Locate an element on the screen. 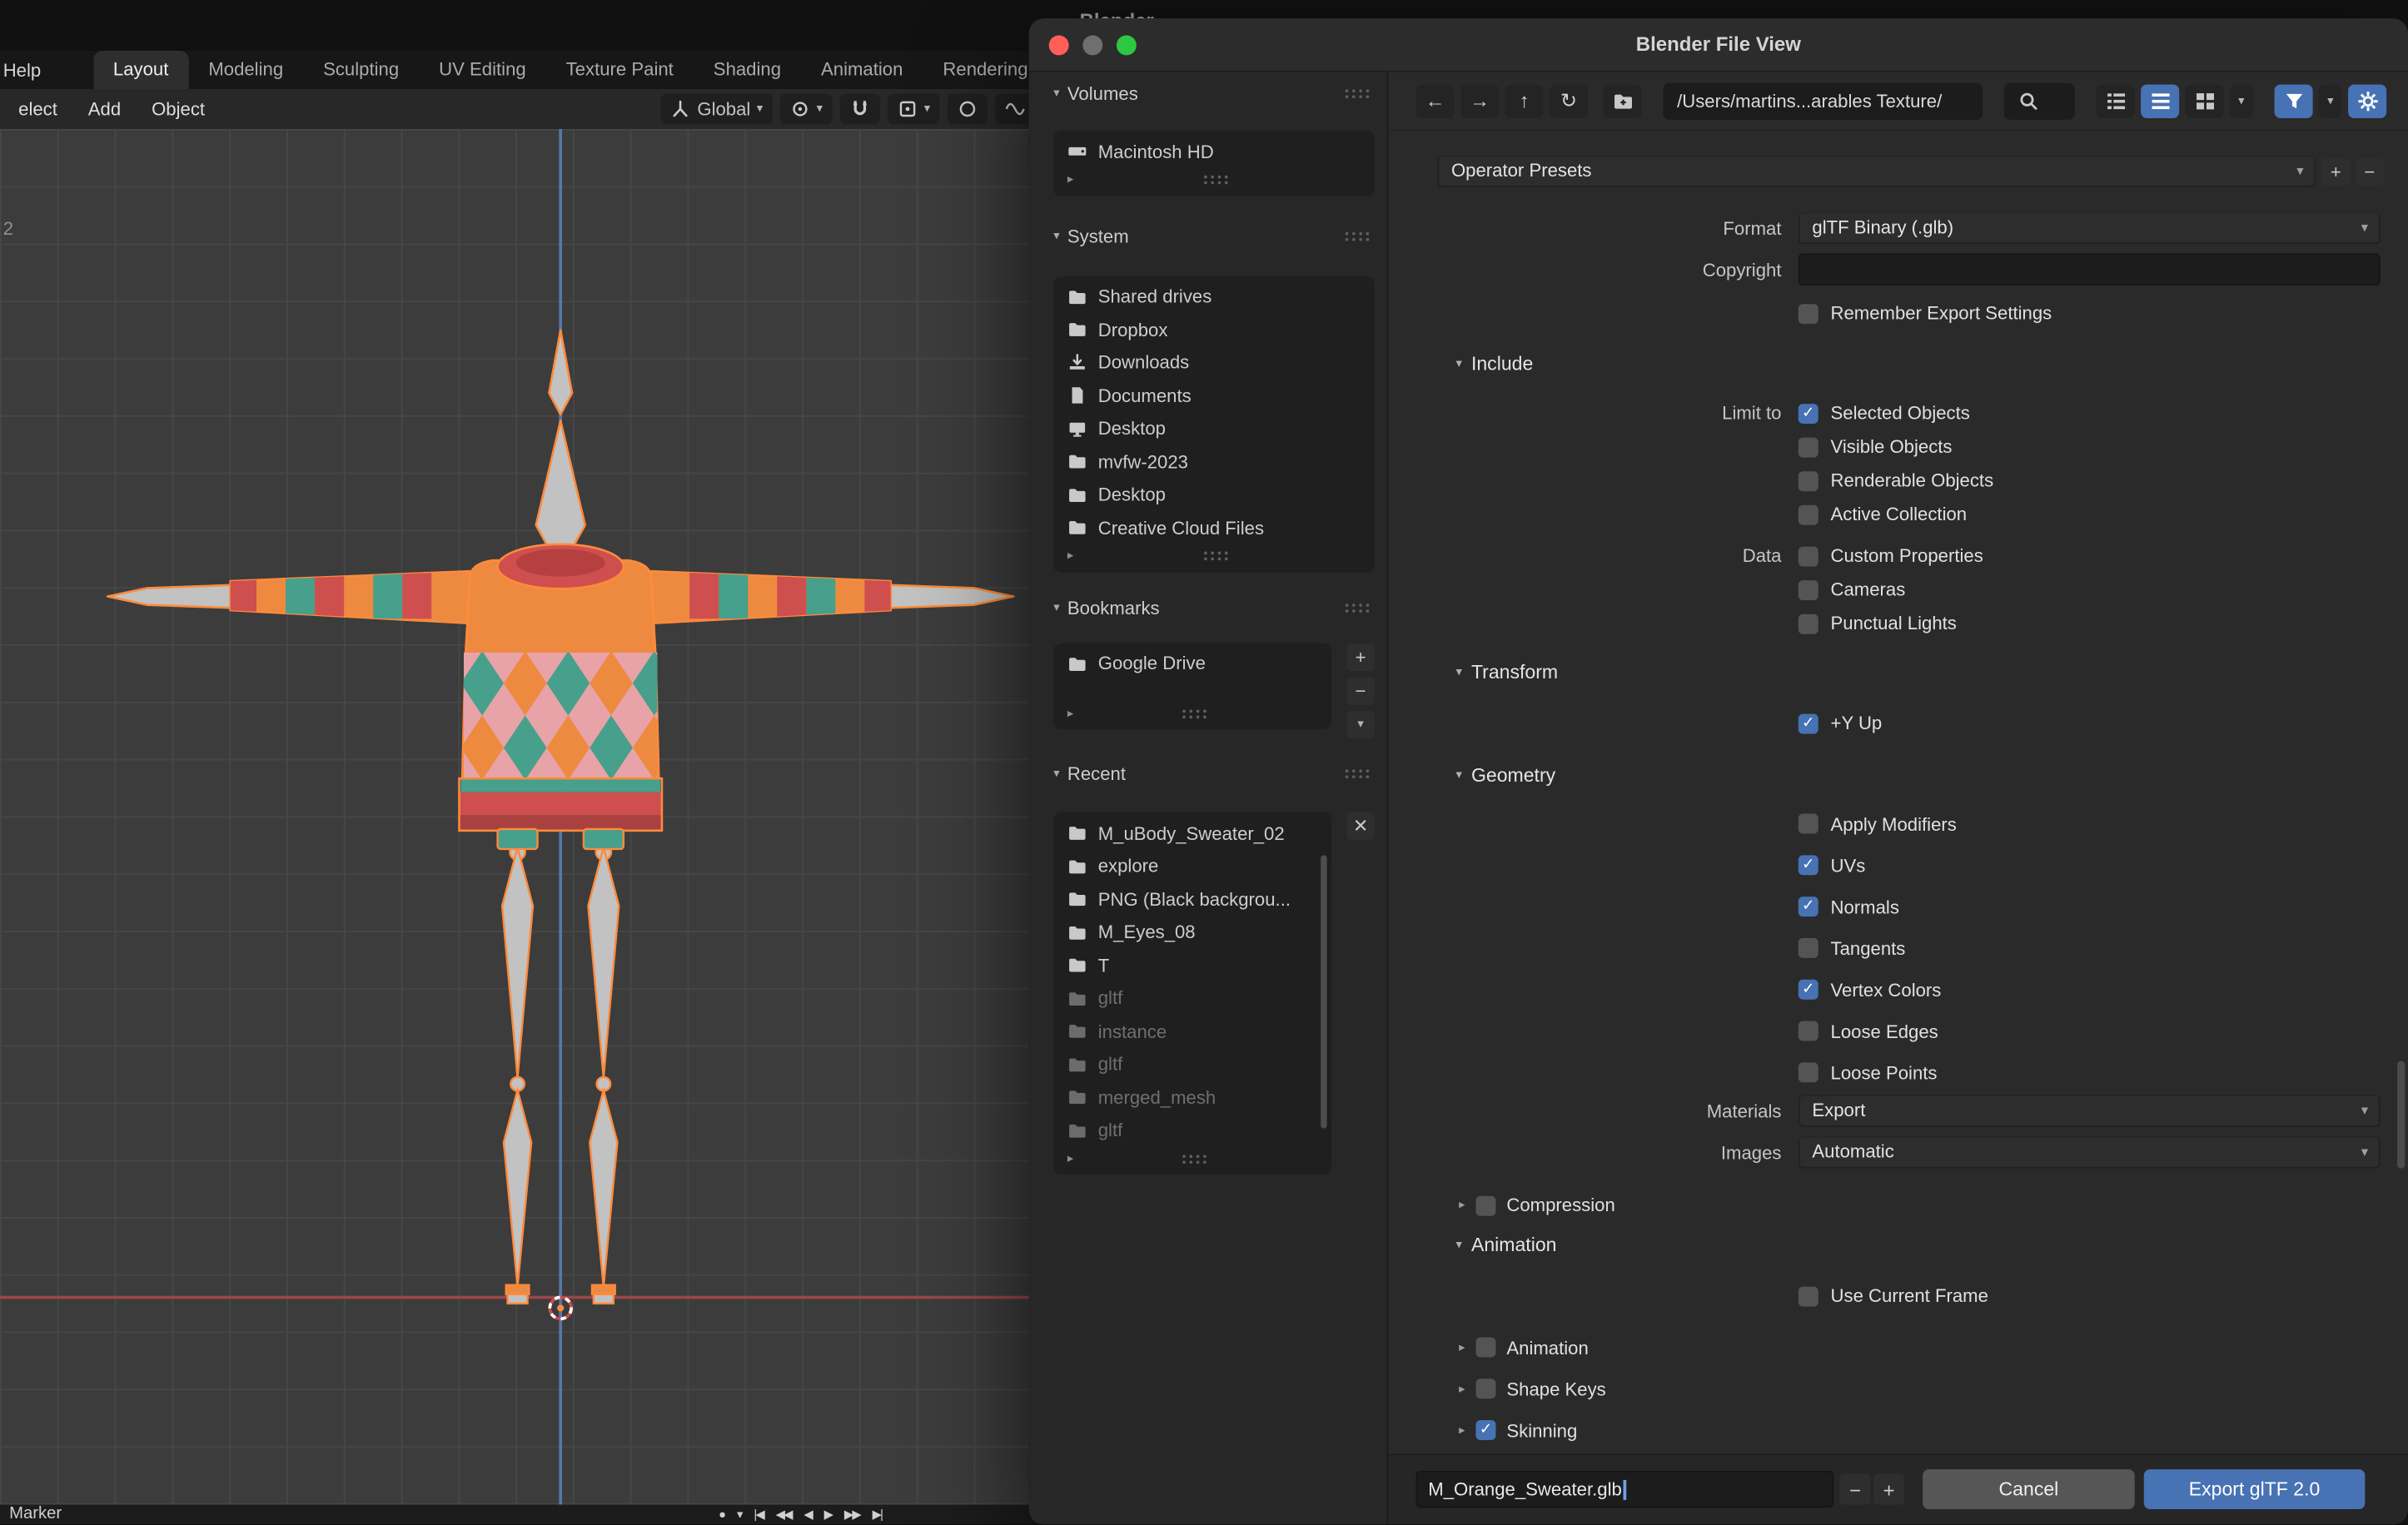 Image resolution: width=2408 pixels, height=1525 pixels. remove-preset-button: − is located at coordinates (2370, 171).